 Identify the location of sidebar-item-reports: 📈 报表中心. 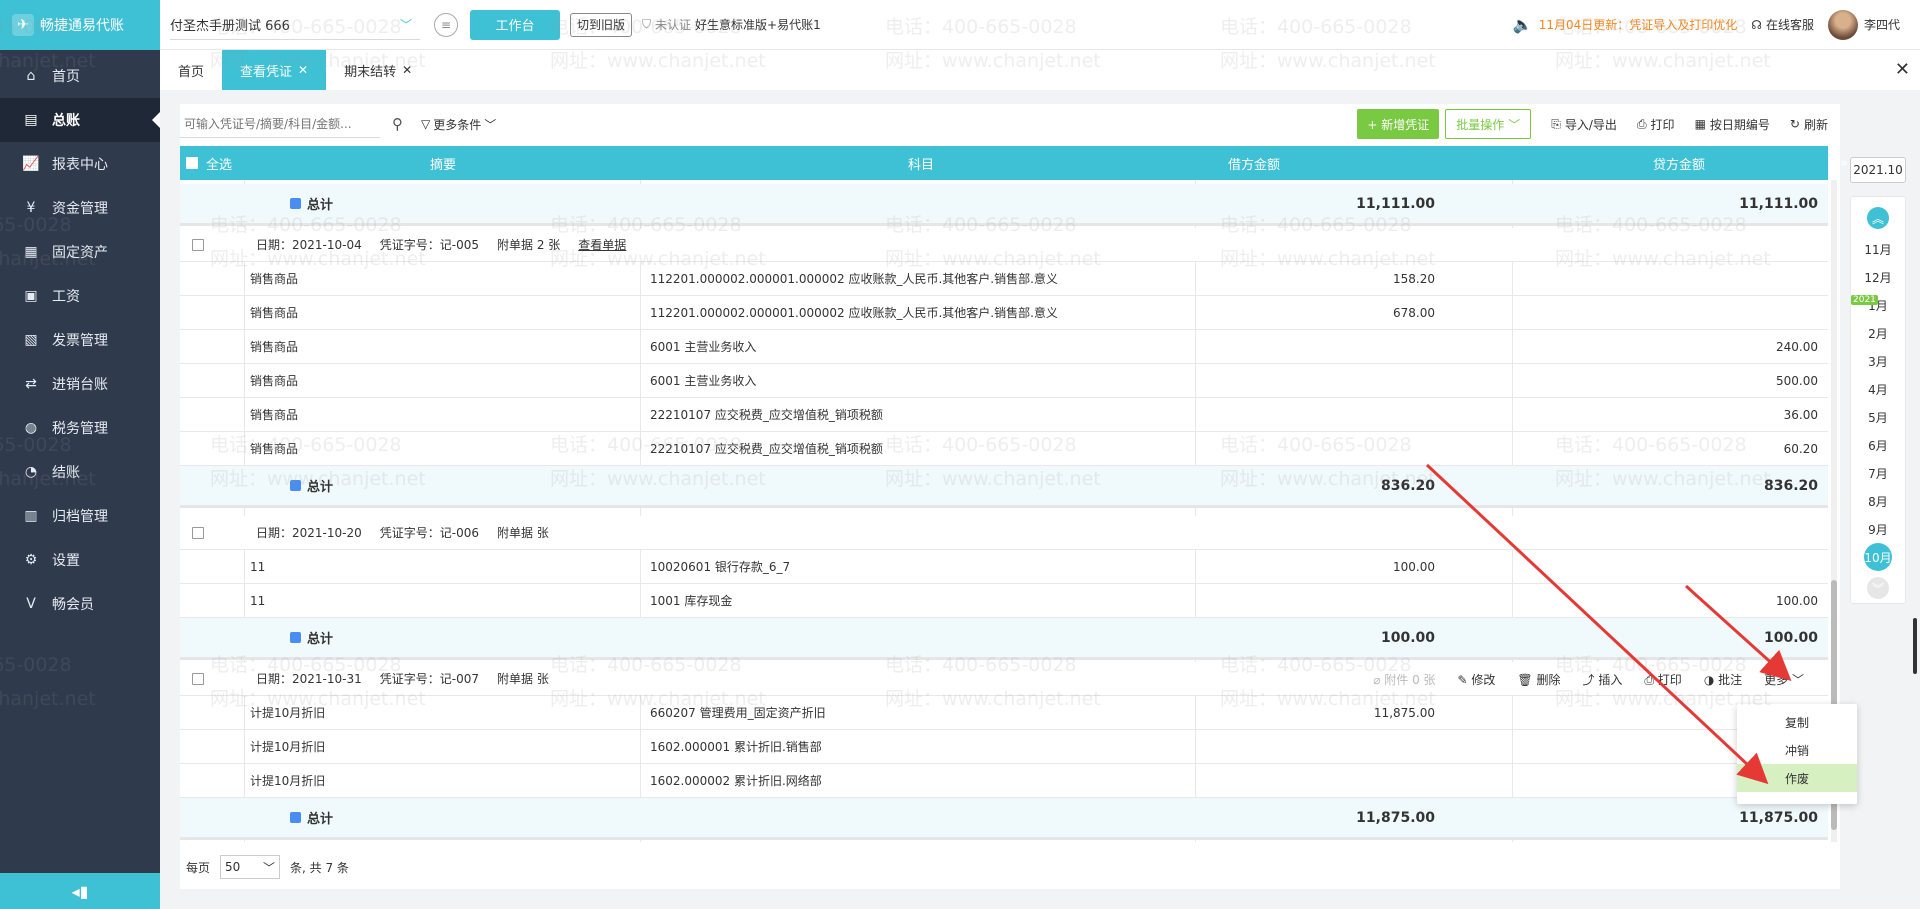
(80, 164).